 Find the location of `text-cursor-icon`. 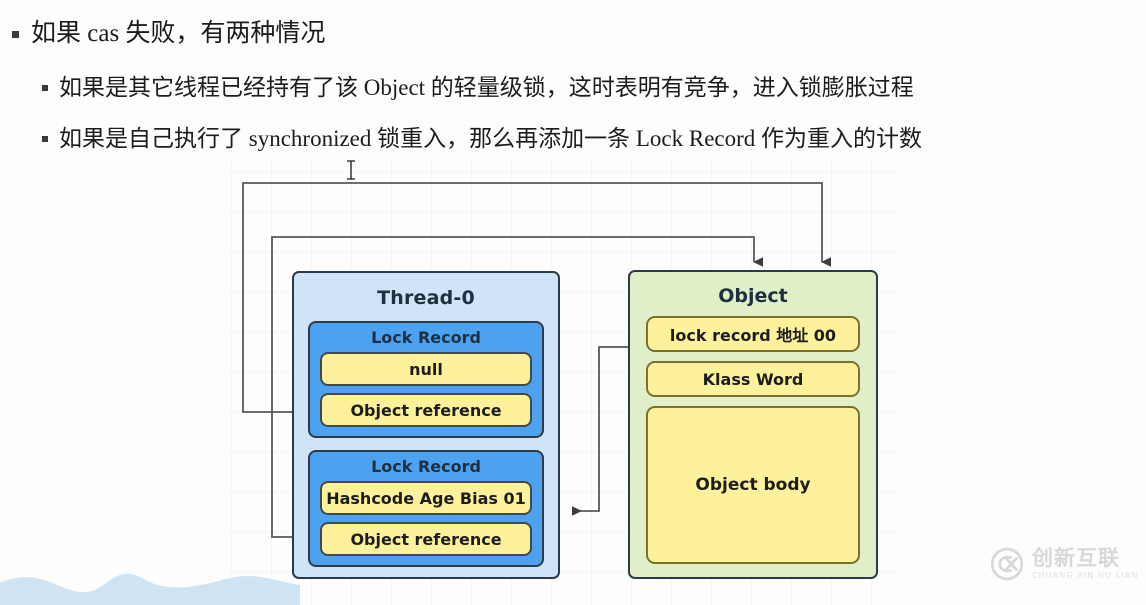

text-cursor-icon is located at coordinates (351, 170).